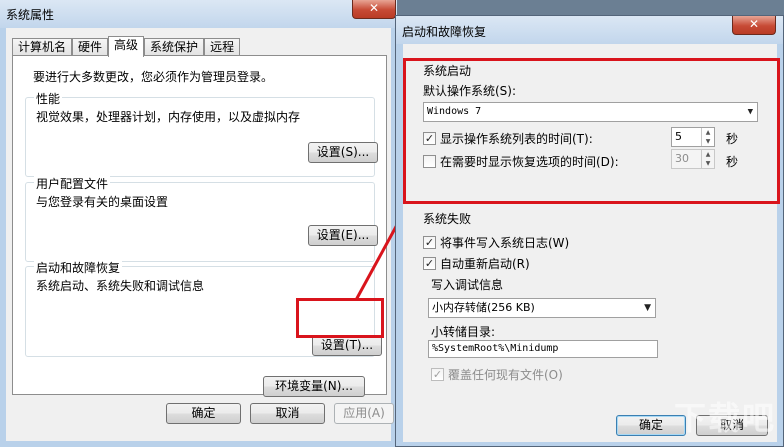  I want to click on default-os-label: 默认操作系统(S):, so click(470, 91).